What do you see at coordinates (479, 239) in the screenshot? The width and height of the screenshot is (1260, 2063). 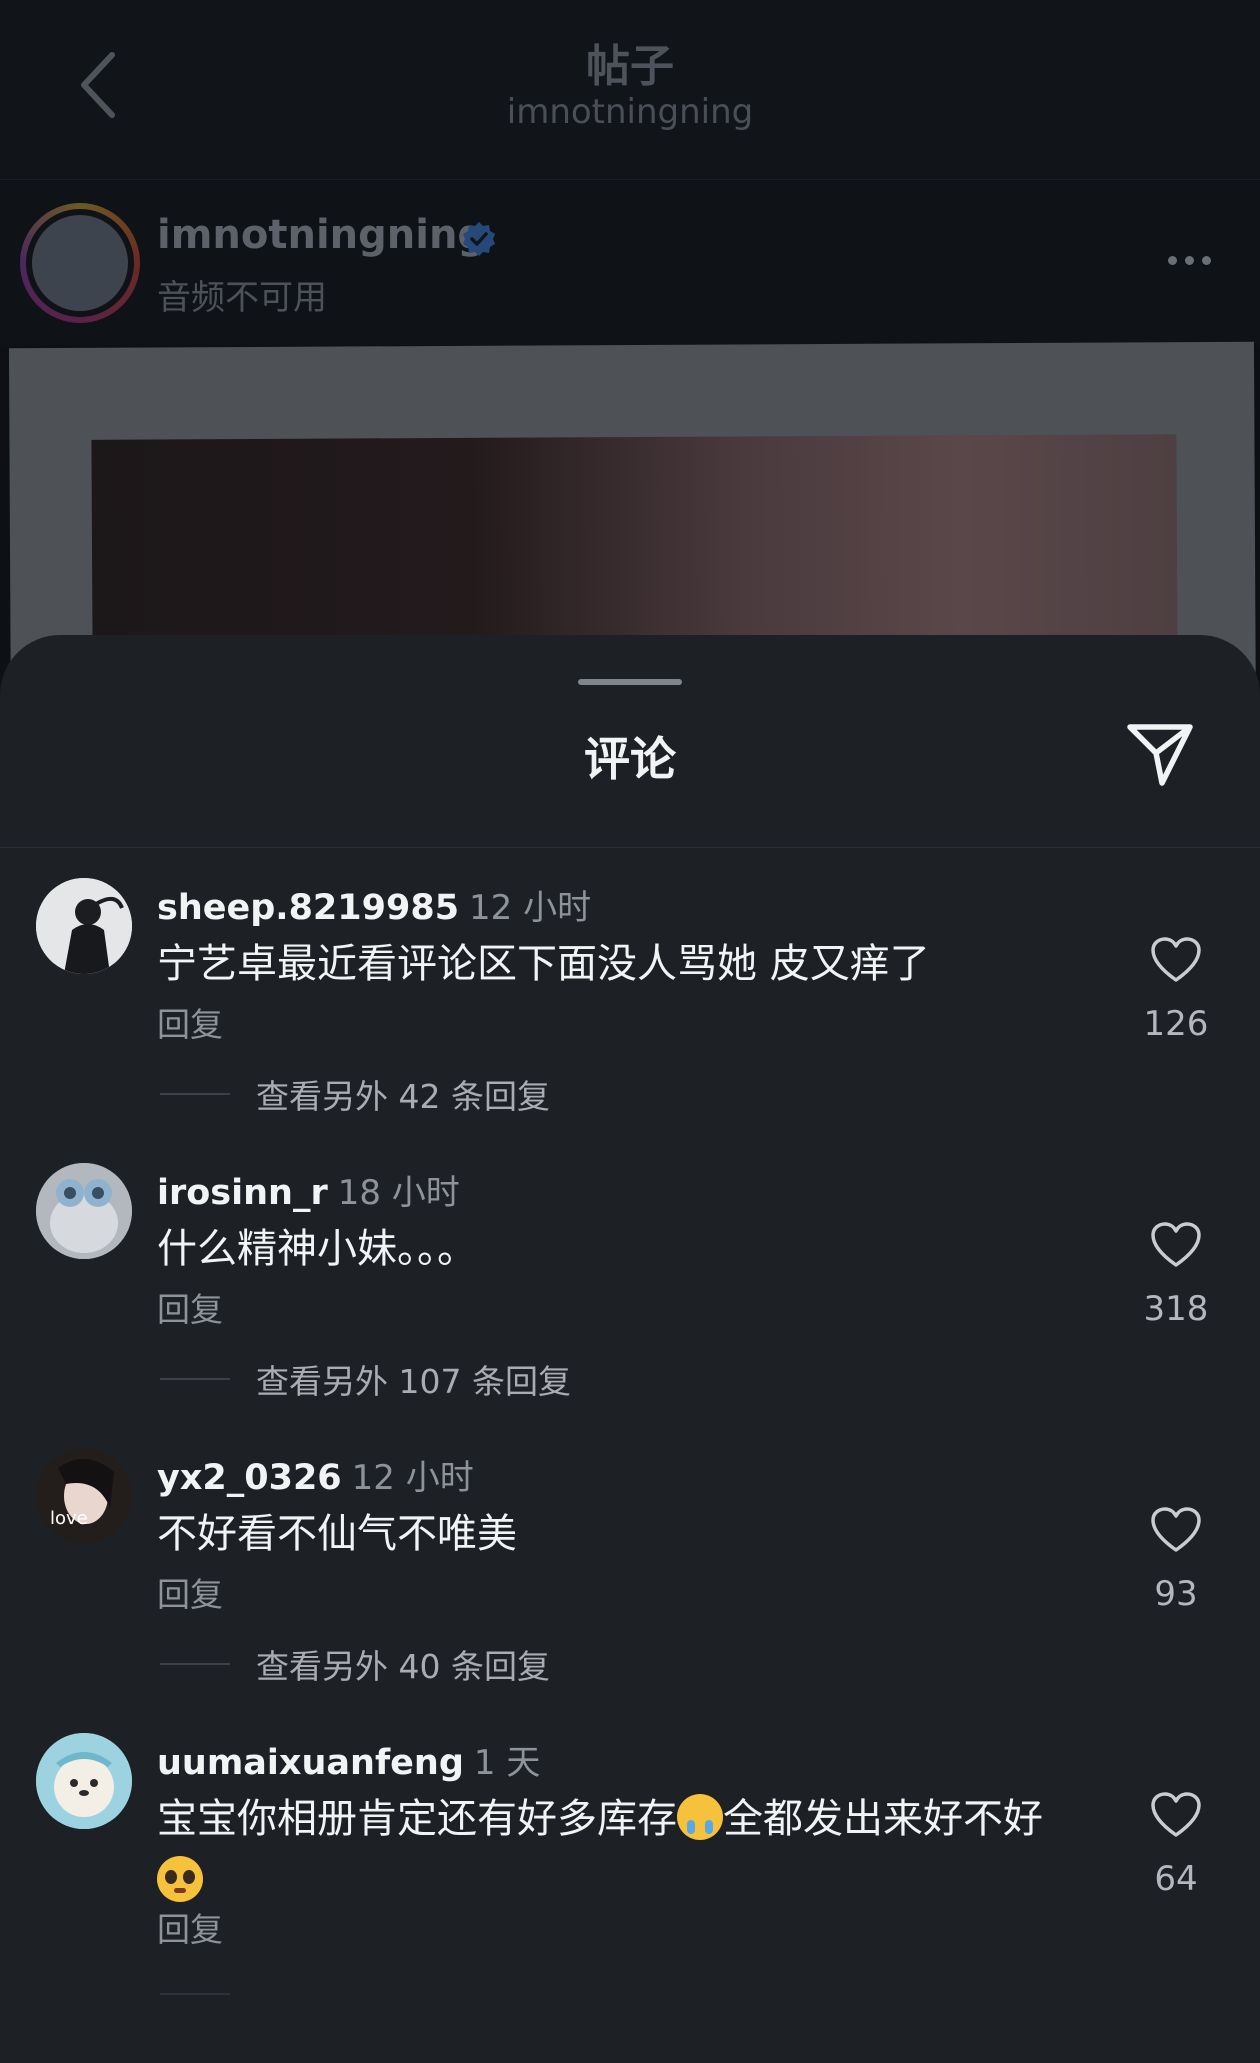 I see `verified-badge-icon` at bounding box center [479, 239].